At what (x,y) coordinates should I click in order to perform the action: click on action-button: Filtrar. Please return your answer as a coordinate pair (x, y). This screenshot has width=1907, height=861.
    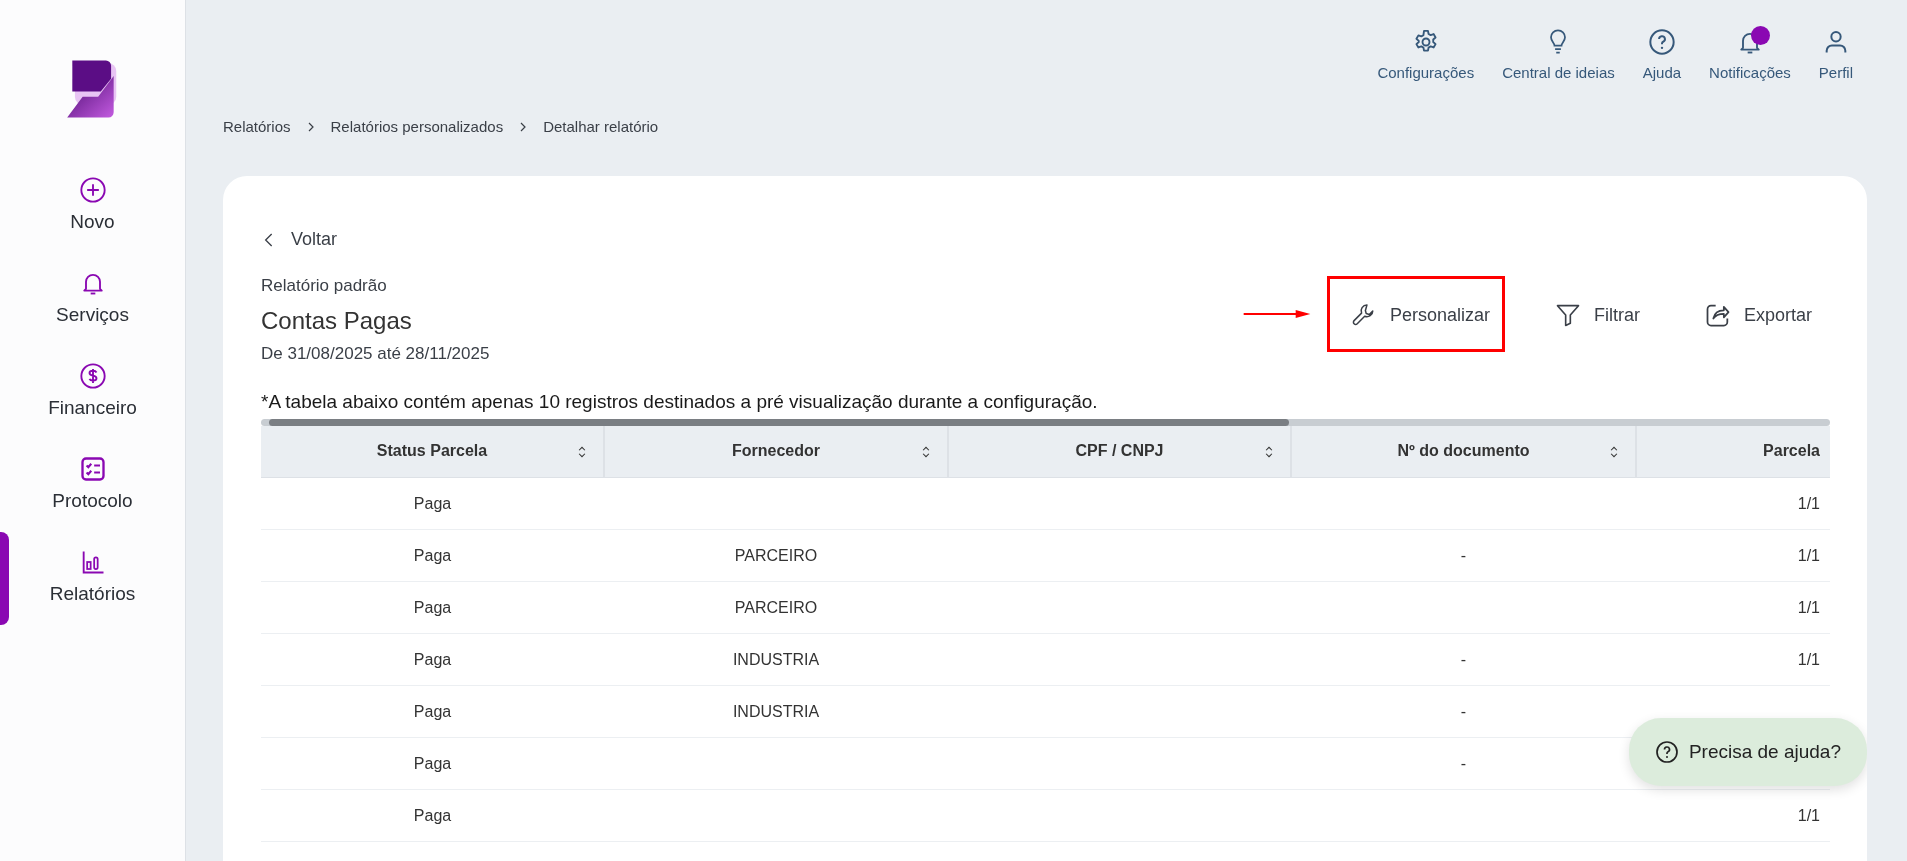
    Looking at the image, I should click on (1592, 314).